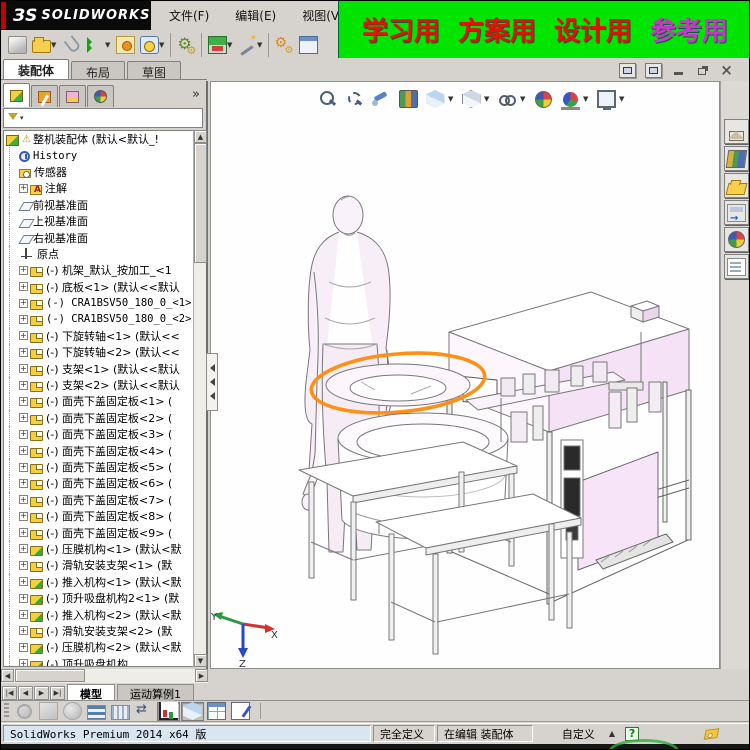 Image resolution: width=750 pixels, height=750 pixels. What do you see at coordinates (627, 70) in the screenshot?
I see `dock-left-button` at bounding box center [627, 70].